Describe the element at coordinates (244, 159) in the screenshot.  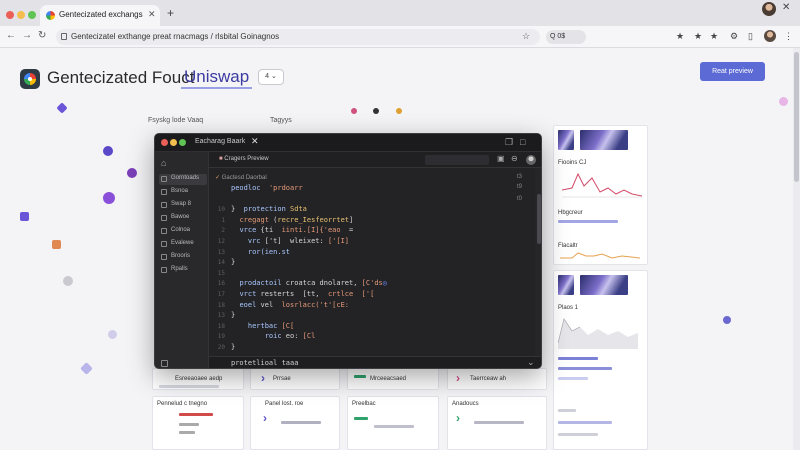
I see `pane-tab-preview: ■ Cragers Preview` at that location.